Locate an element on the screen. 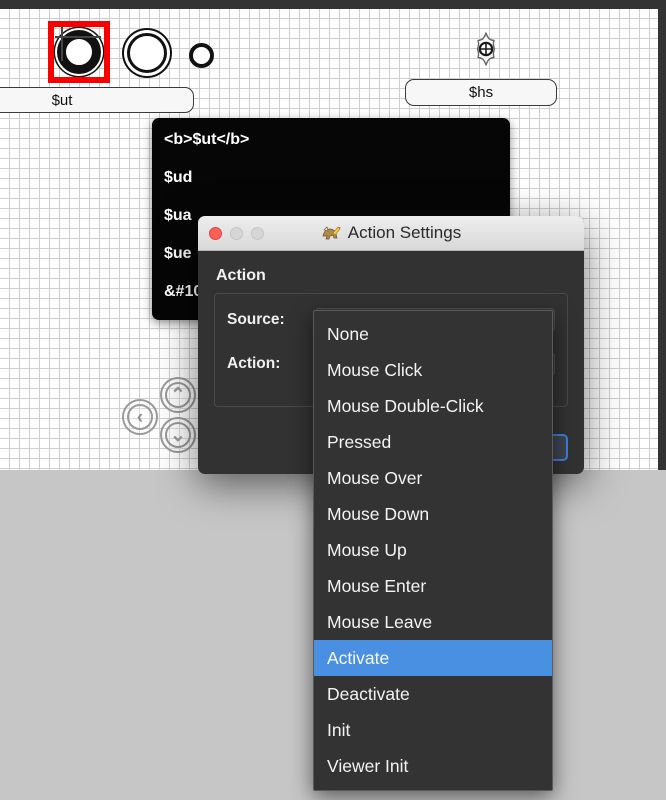 The image size is (666, 800). ring-medium-widget is located at coordinates (147, 53).